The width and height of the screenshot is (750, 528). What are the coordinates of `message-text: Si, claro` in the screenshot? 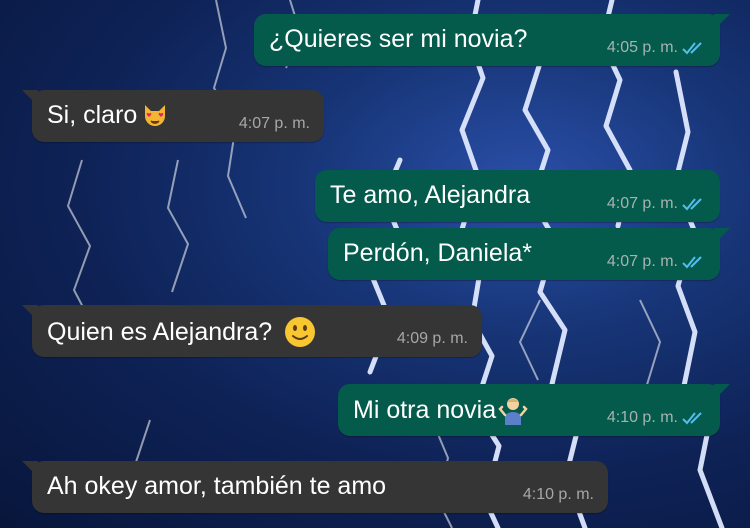 It's located at (108, 115).